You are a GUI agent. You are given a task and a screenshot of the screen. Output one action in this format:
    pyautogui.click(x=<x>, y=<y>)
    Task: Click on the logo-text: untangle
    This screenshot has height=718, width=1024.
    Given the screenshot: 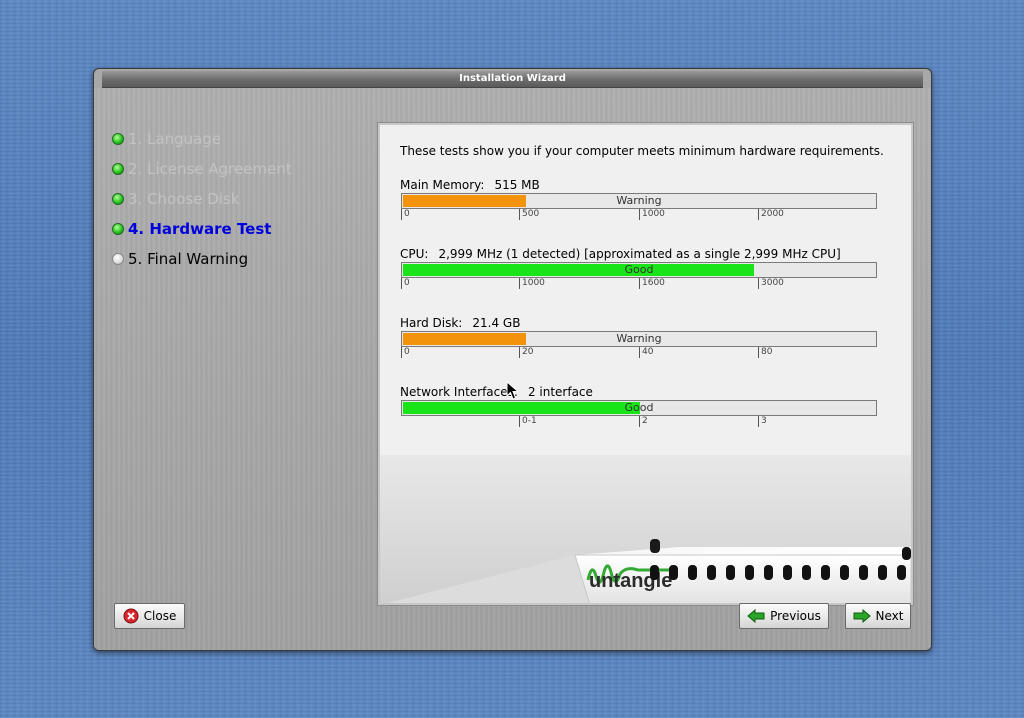 What is the action you would take?
    pyautogui.click(x=630, y=581)
    